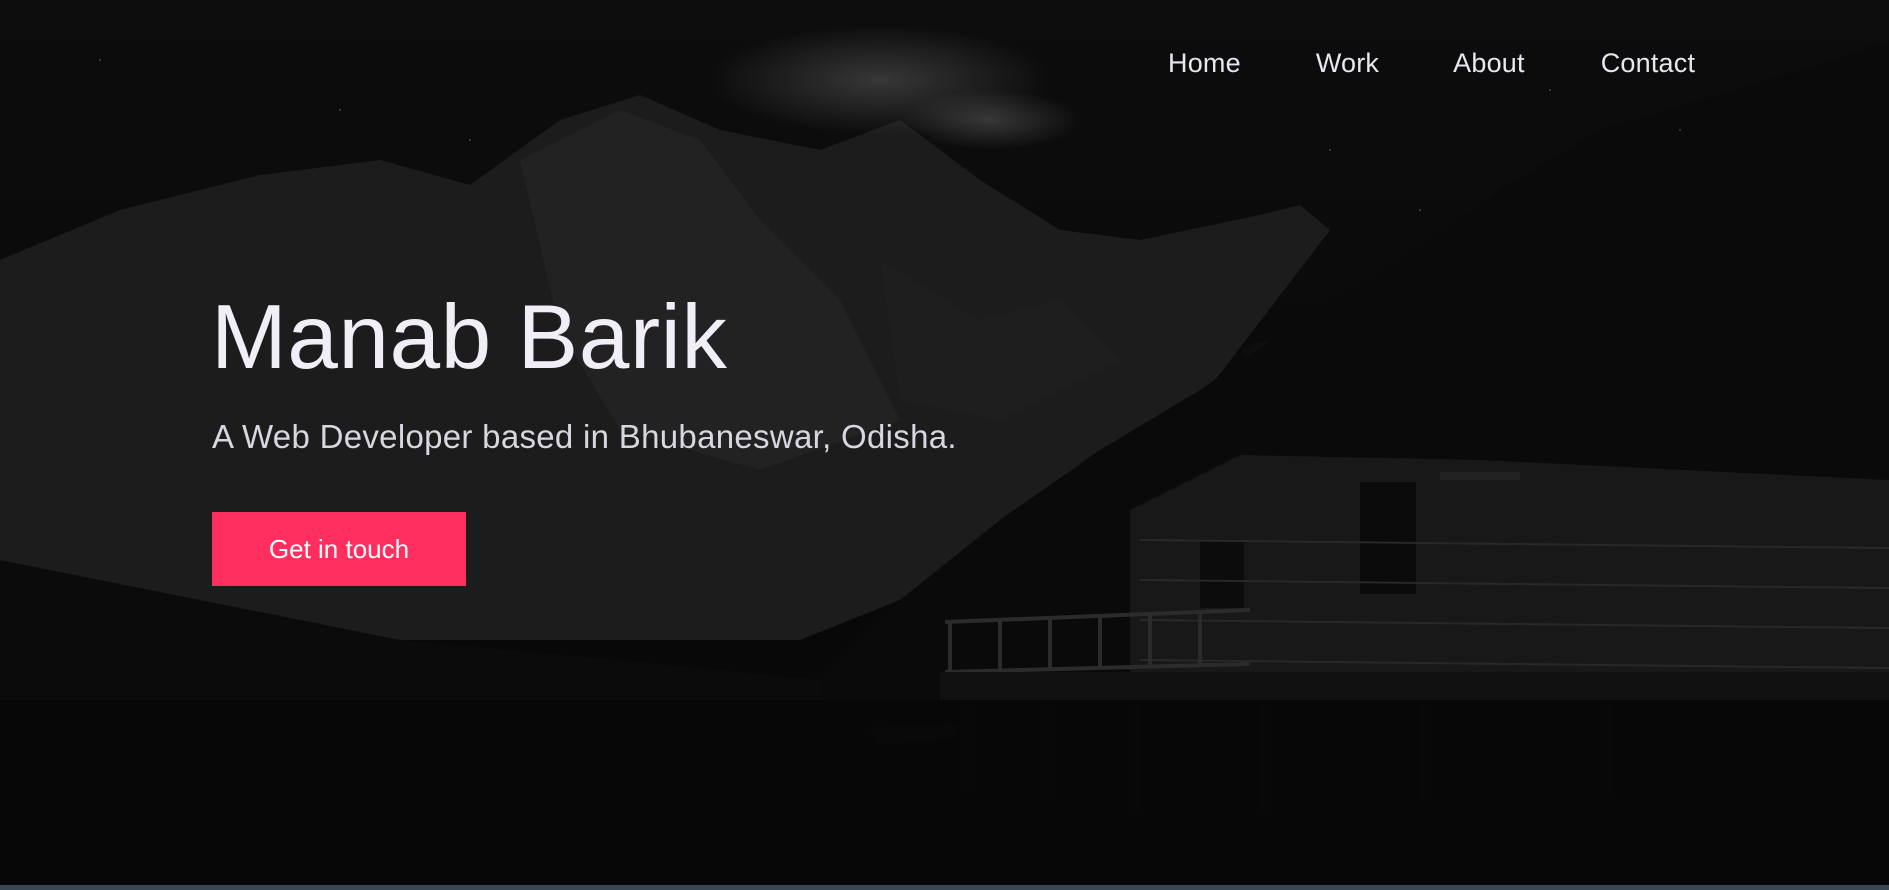 The width and height of the screenshot is (1889, 890). I want to click on nav-link-home: Home, so click(1204, 63).